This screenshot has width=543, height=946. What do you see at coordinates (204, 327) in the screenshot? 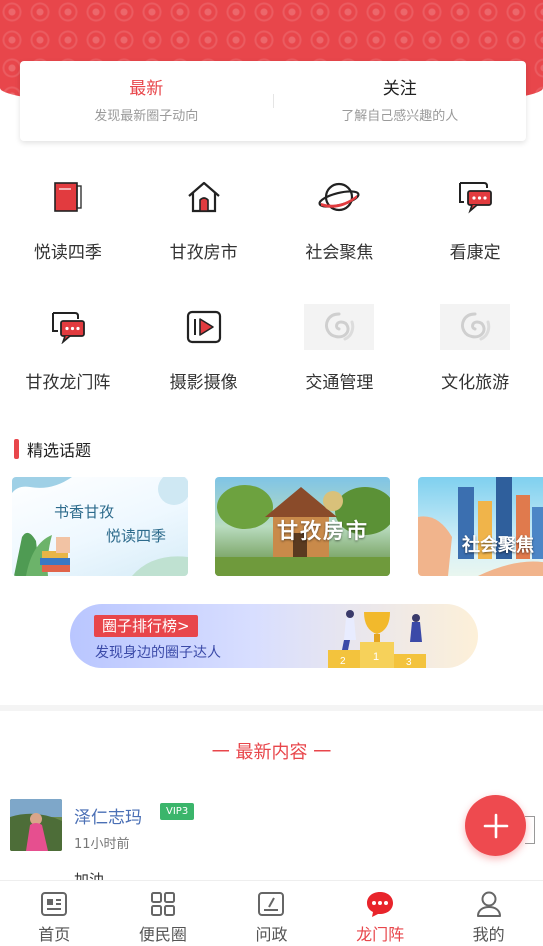
I see `video-play-icon` at bounding box center [204, 327].